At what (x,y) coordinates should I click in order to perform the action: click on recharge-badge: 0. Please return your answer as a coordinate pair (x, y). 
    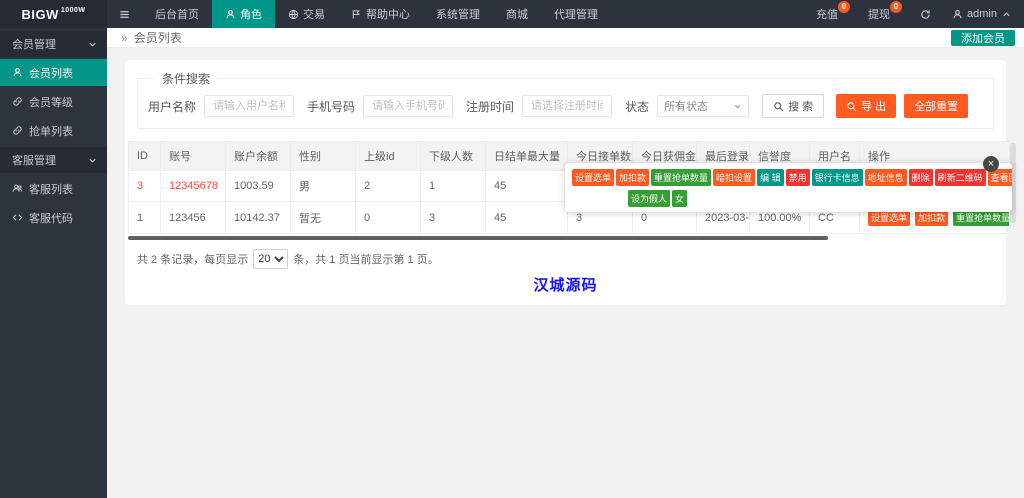
    Looking at the image, I should click on (844, 7).